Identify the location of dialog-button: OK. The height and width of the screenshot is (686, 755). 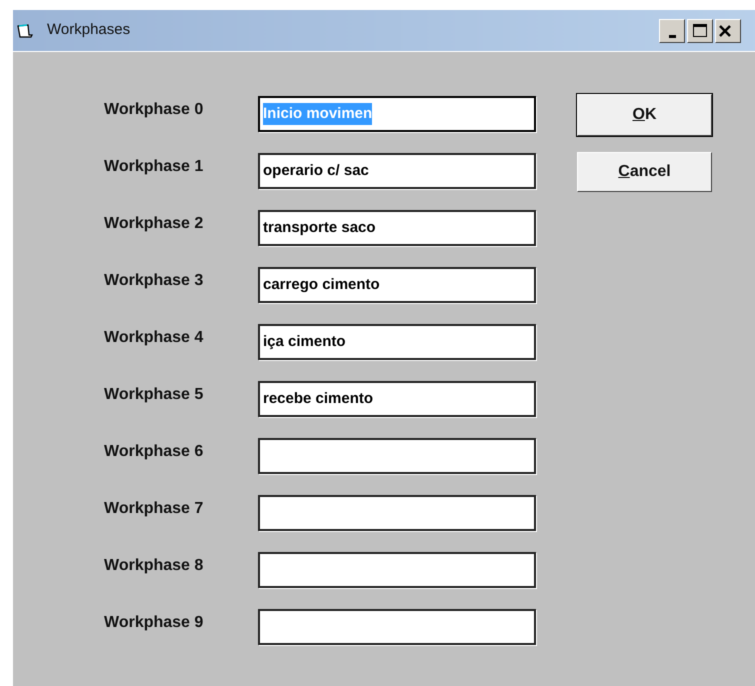
(644, 115).